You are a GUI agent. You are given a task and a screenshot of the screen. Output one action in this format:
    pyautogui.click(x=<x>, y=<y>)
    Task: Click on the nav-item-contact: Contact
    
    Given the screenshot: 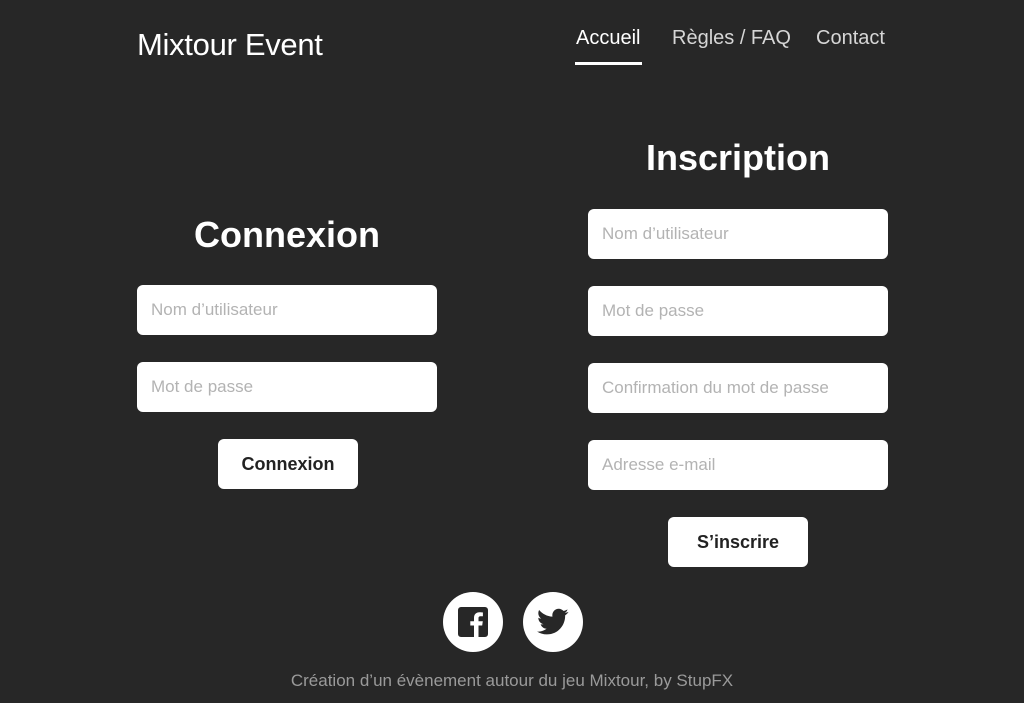 What is the action you would take?
    pyautogui.click(x=850, y=38)
    